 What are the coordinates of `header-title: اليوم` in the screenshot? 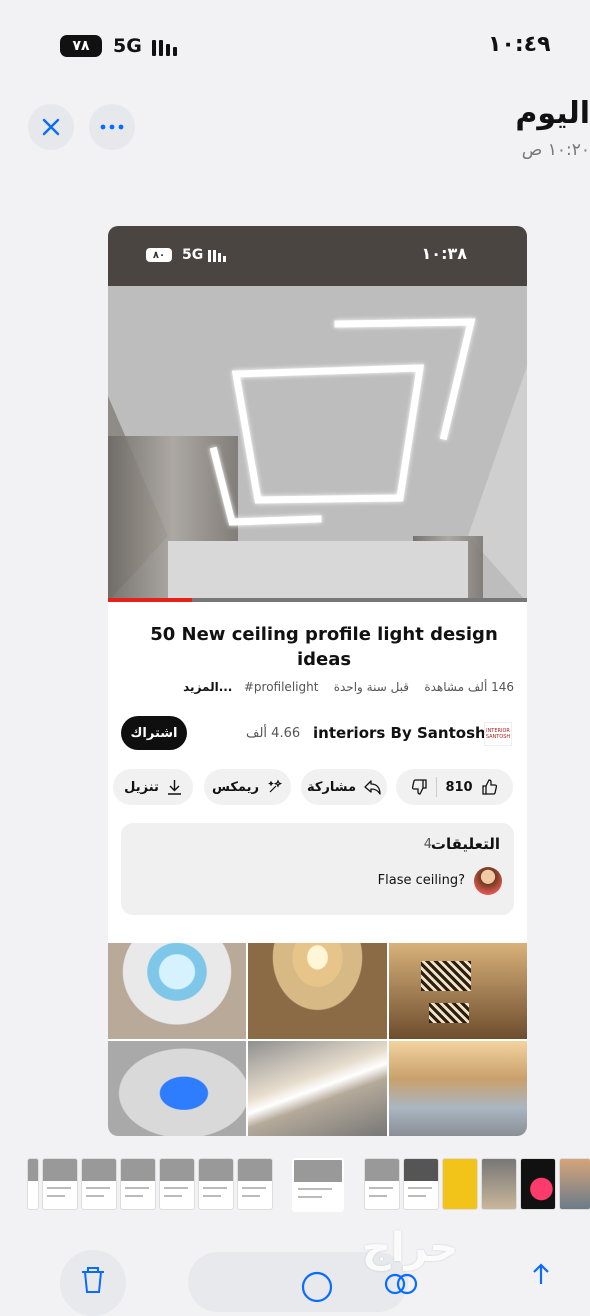 It's located at (552, 113).